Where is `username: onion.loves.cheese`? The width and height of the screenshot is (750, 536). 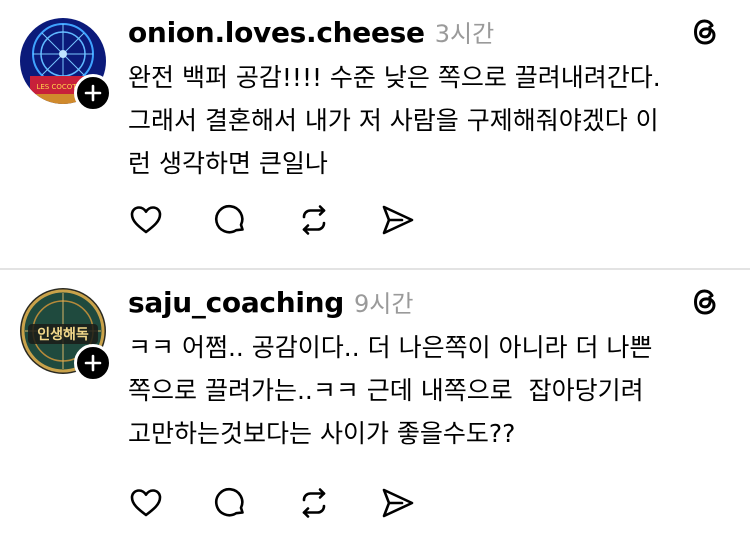 username: onion.loves.cheese is located at coordinates (276, 32).